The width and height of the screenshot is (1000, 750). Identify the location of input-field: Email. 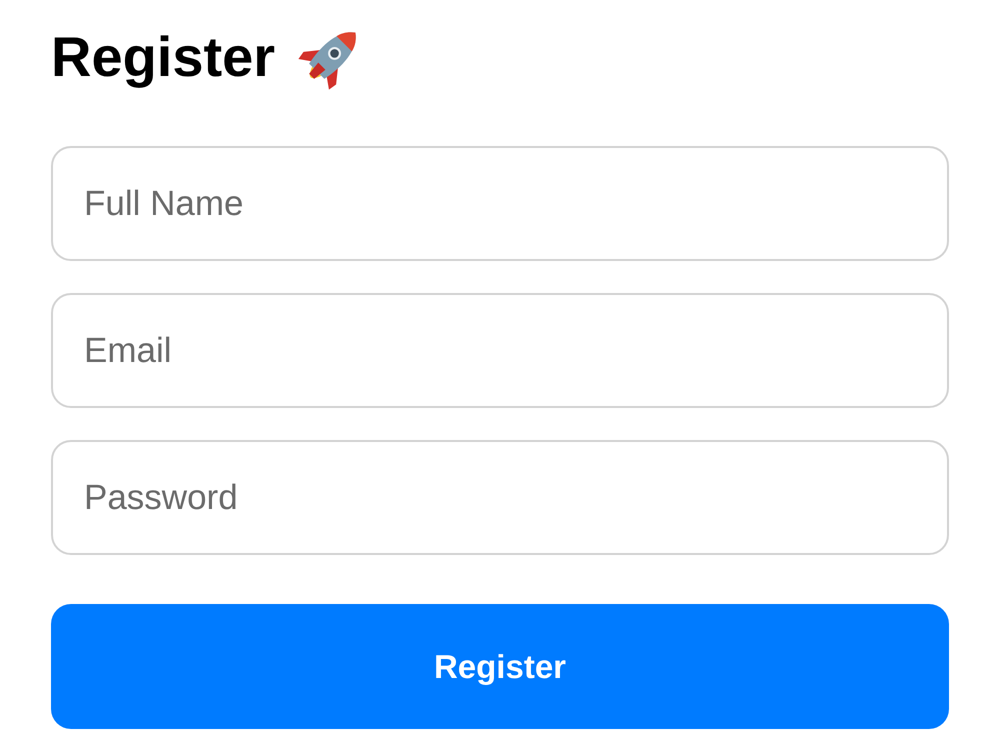
(500, 350).